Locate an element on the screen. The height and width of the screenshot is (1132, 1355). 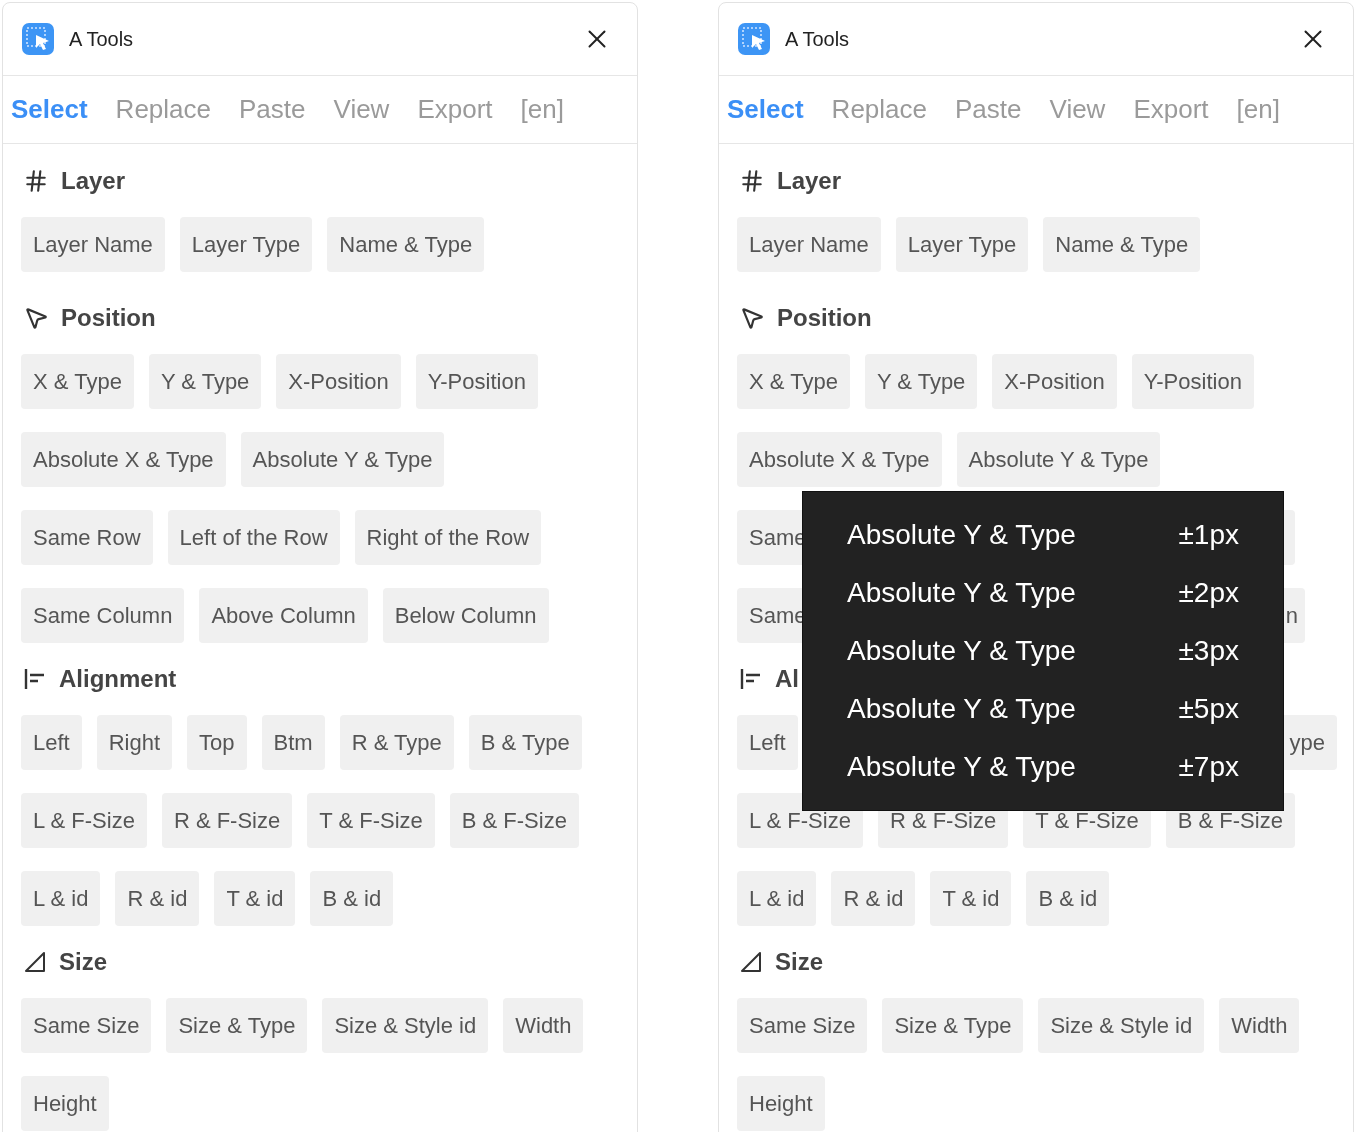
menu-item: Absolute Y & Type ±3px is located at coordinates (1043, 651).